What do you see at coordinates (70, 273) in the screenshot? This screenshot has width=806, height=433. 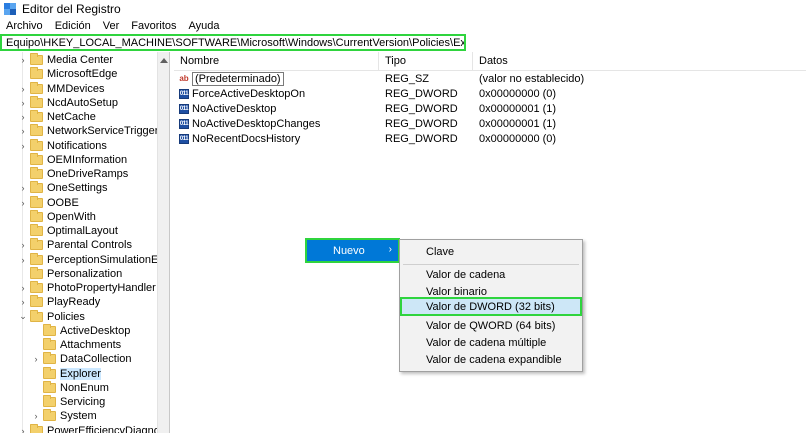 I see `tree-item: Personalization` at bounding box center [70, 273].